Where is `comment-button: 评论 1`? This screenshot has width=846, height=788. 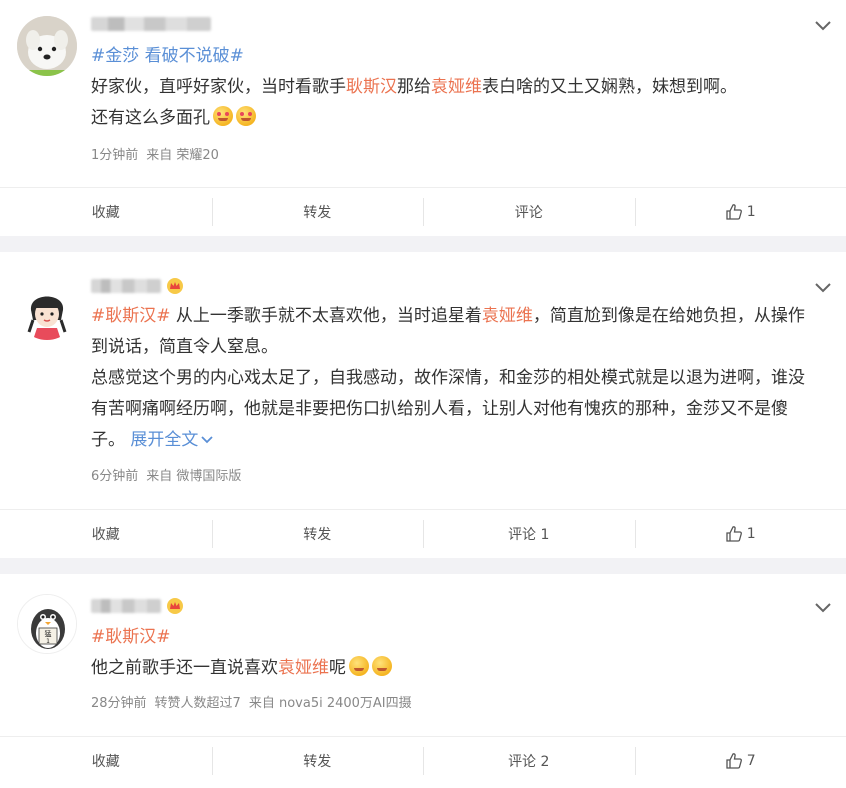 comment-button: 评论 1 is located at coordinates (529, 533).